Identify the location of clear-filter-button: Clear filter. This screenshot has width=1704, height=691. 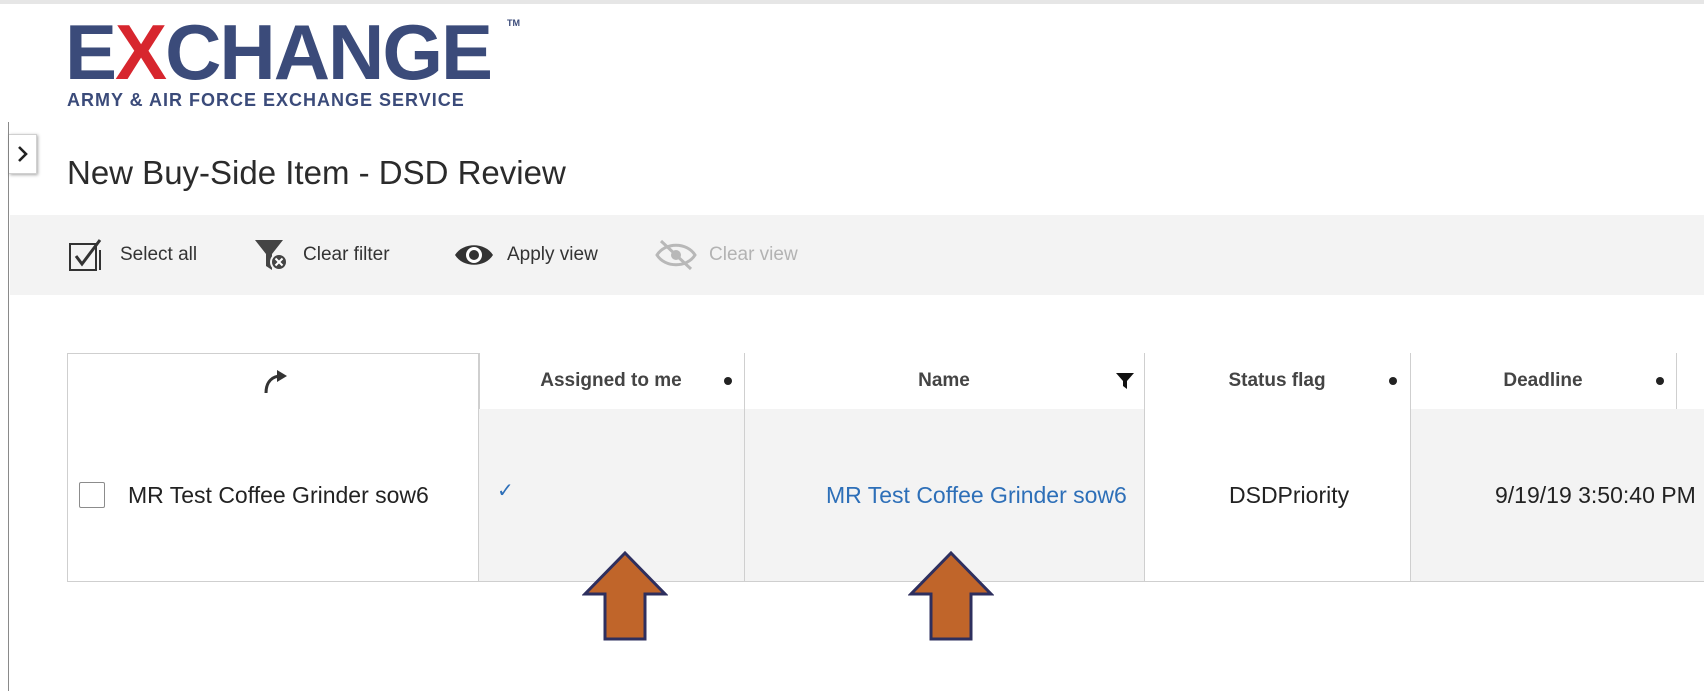
(321, 255).